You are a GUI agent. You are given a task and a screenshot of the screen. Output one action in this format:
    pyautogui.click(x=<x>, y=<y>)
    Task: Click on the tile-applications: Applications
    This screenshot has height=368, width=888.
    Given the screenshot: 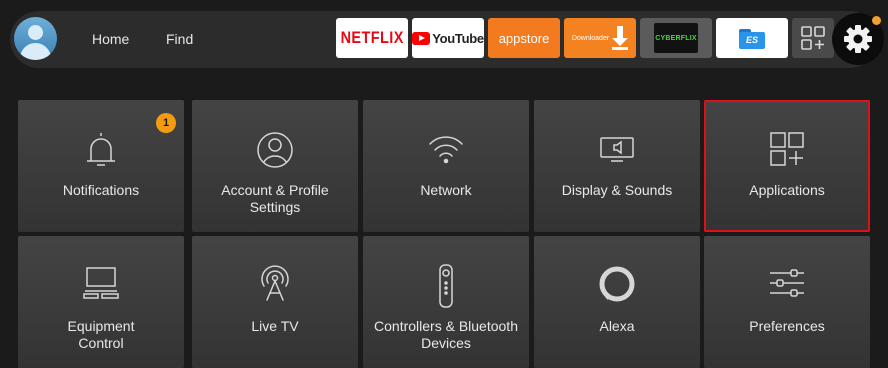 What is the action you would take?
    pyautogui.click(x=787, y=166)
    